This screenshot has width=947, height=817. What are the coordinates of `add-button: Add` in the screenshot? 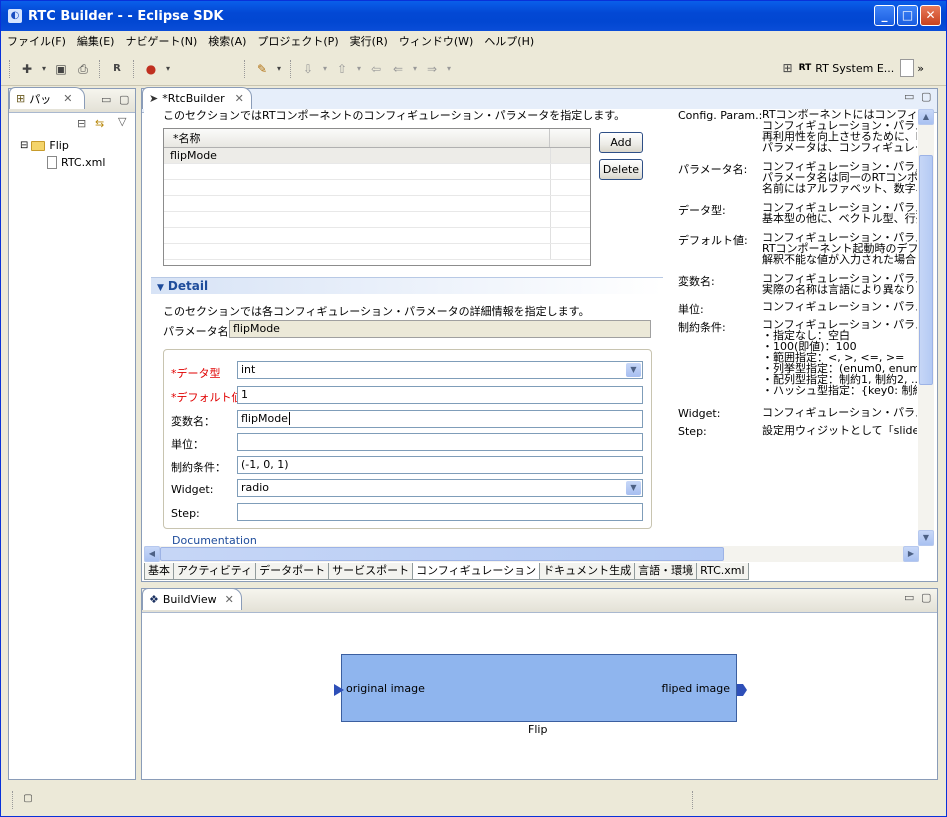 It's located at (621, 142).